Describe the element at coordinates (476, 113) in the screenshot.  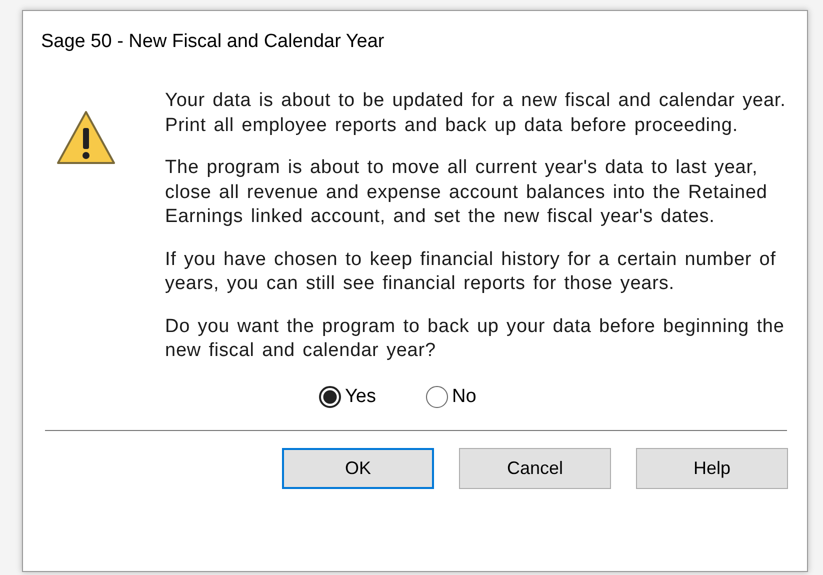
I see `message-text: Your data is about to be updated for a new fiscal and calendar year. Print all employee reports and back up data before proceeding.` at that location.